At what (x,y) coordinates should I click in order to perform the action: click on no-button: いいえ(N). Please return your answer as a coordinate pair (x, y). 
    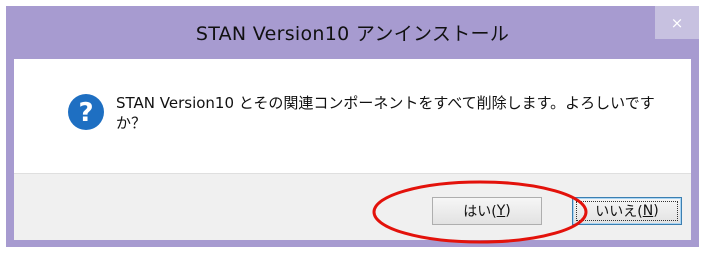
    Looking at the image, I should click on (627, 211).